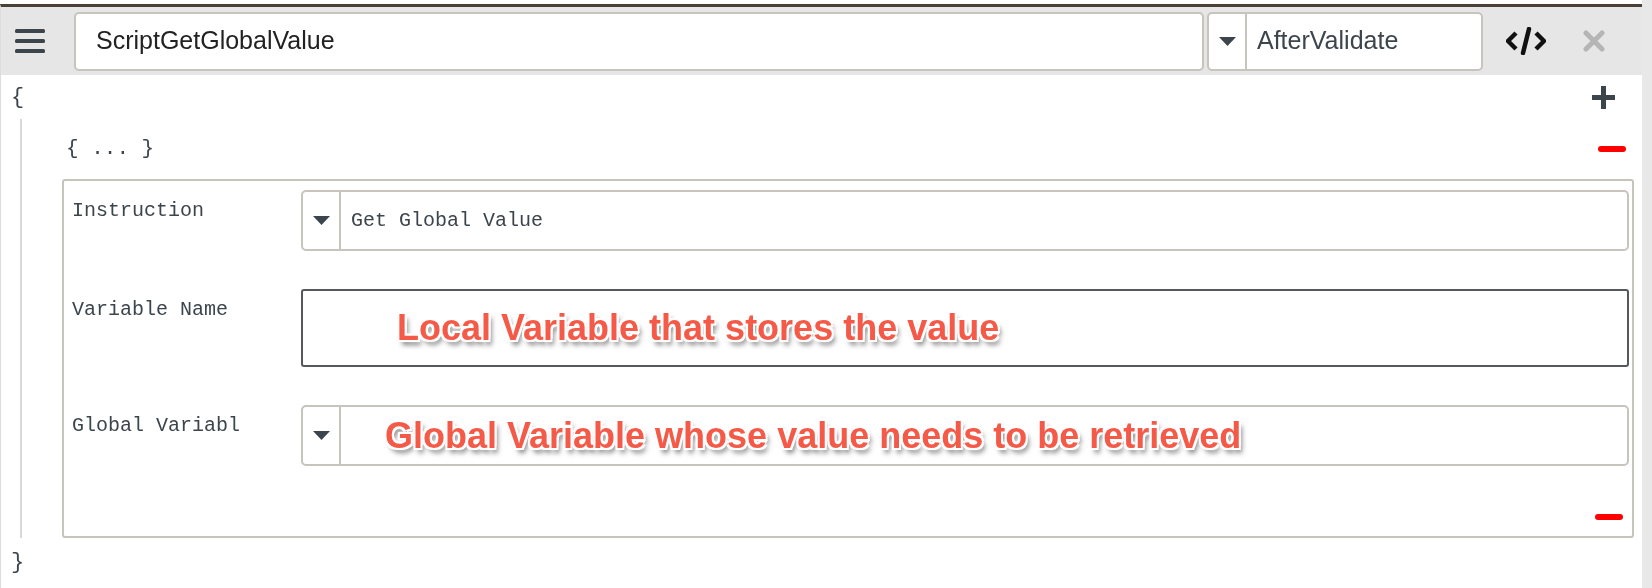 Image resolution: width=1652 pixels, height=588 pixels. What do you see at coordinates (639, 41) in the screenshot?
I see `script-name-field: ScriptGetGlobalValue` at bounding box center [639, 41].